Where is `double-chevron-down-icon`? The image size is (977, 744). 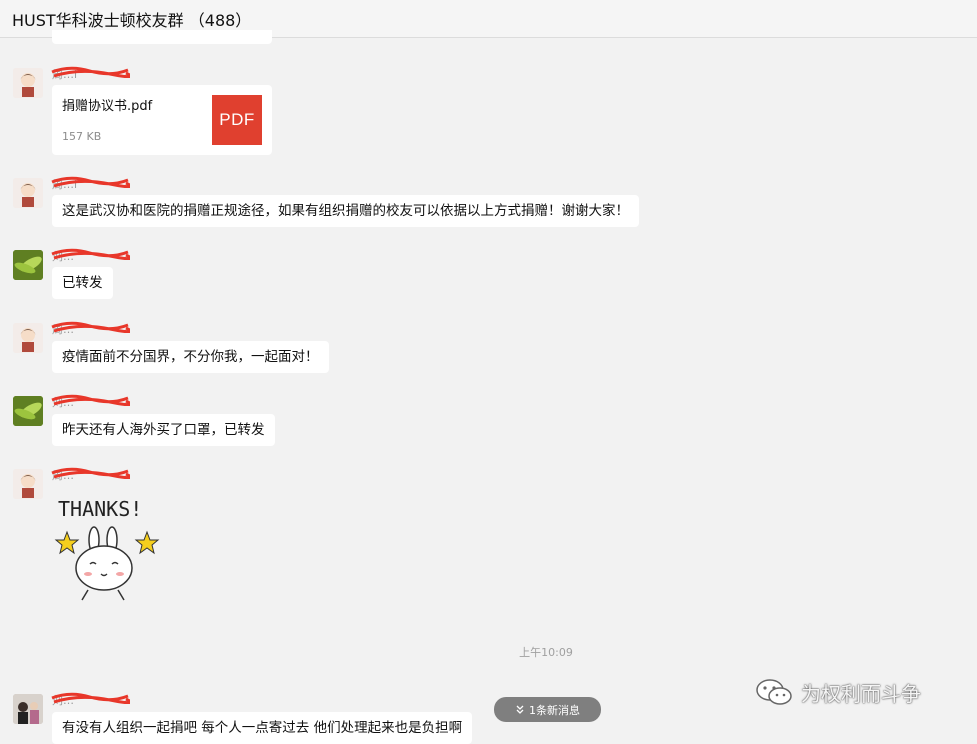
double-chevron-down-icon is located at coordinates (520, 709).